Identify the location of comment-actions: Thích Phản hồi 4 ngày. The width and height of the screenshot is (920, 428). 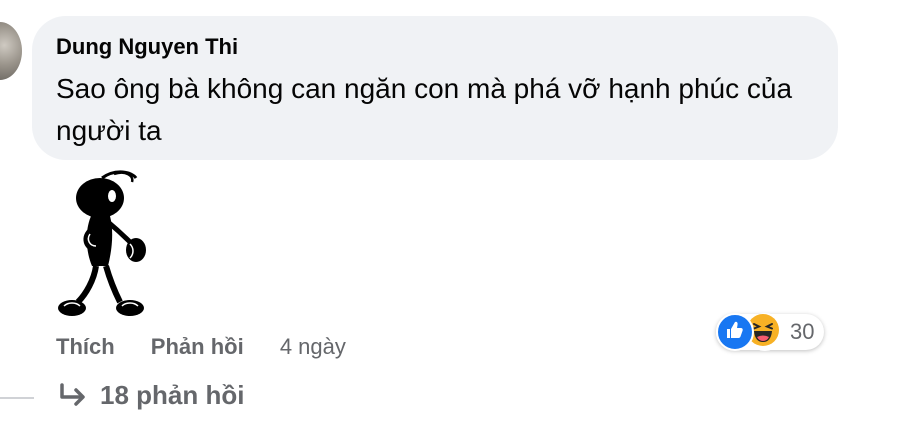
(201, 347).